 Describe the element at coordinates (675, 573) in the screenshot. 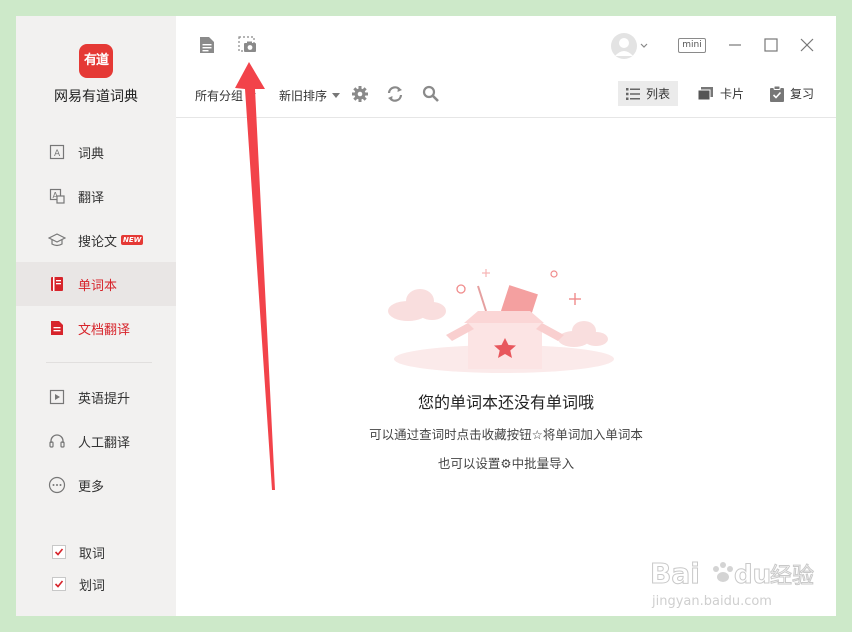

I see `watermark-brand: Bai` at that location.